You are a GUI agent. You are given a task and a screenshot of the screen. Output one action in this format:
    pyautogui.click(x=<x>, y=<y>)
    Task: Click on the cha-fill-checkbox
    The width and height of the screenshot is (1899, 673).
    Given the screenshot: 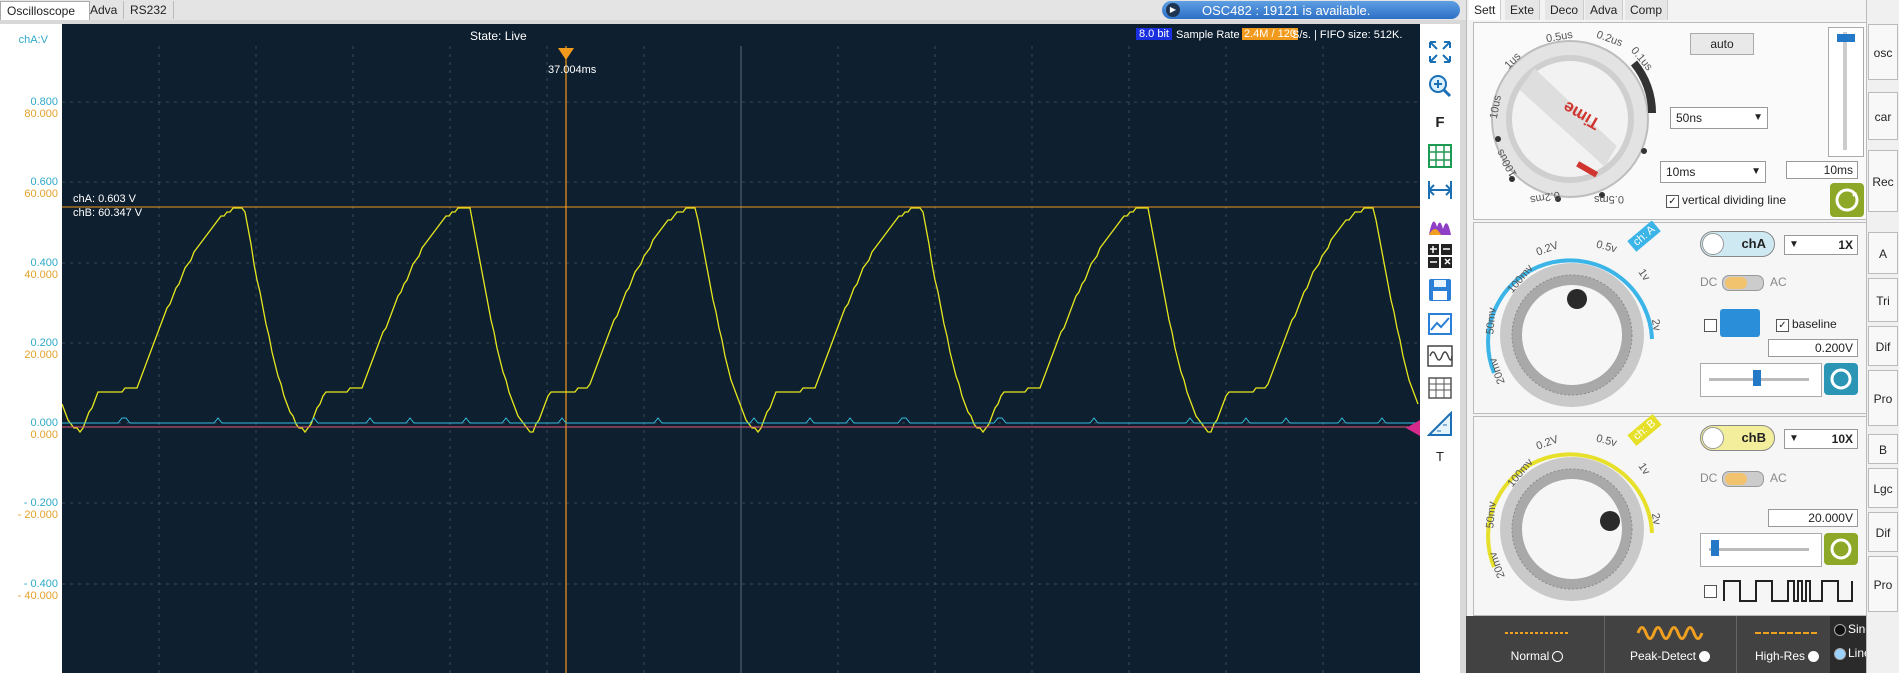 What is the action you would take?
    pyautogui.click(x=1710, y=325)
    